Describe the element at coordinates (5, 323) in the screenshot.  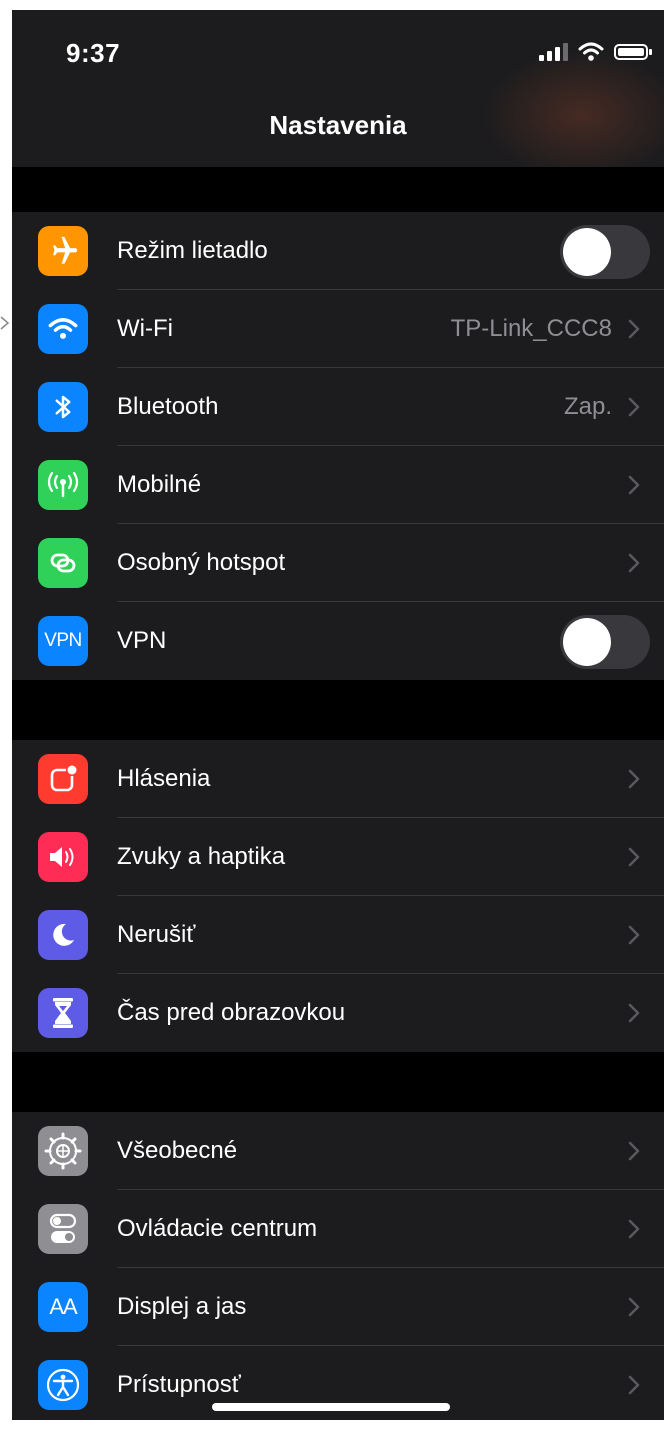
I see `edge-arrow-icon` at that location.